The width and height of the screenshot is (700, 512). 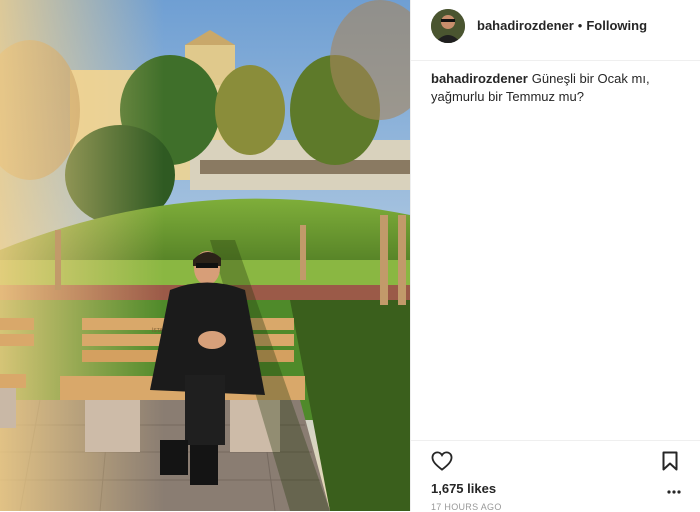 What do you see at coordinates (616, 25) in the screenshot?
I see `following-button: Following` at bounding box center [616, 25].